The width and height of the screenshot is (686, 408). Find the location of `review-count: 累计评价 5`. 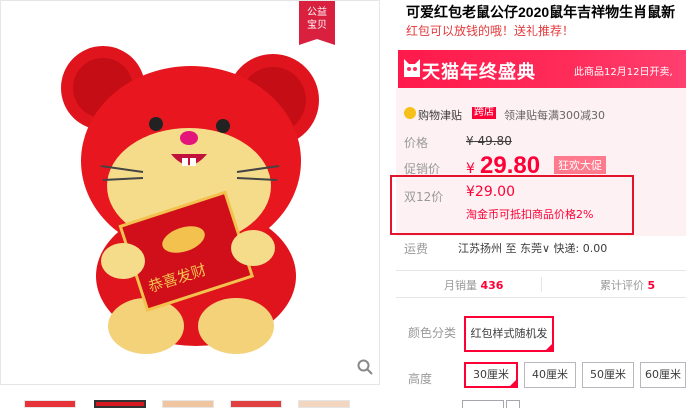

review-count: 累计评价 5 is located at coordinates (627, 285).